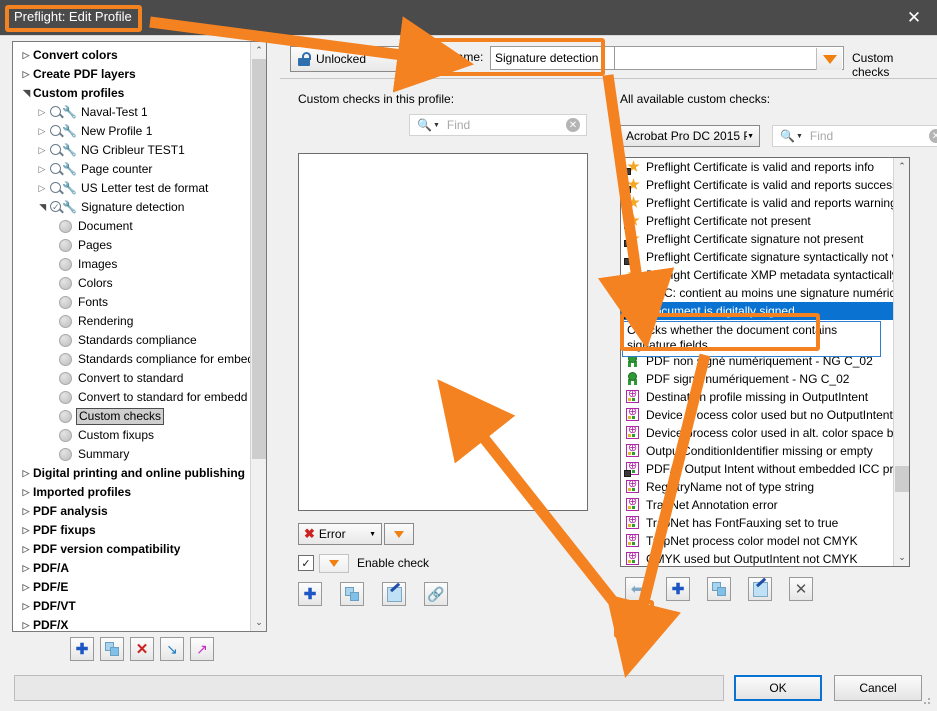  Describe the element at coordinates (801, 589) in the screenshot. I see `delete-available-check-button: ✕` at that location.